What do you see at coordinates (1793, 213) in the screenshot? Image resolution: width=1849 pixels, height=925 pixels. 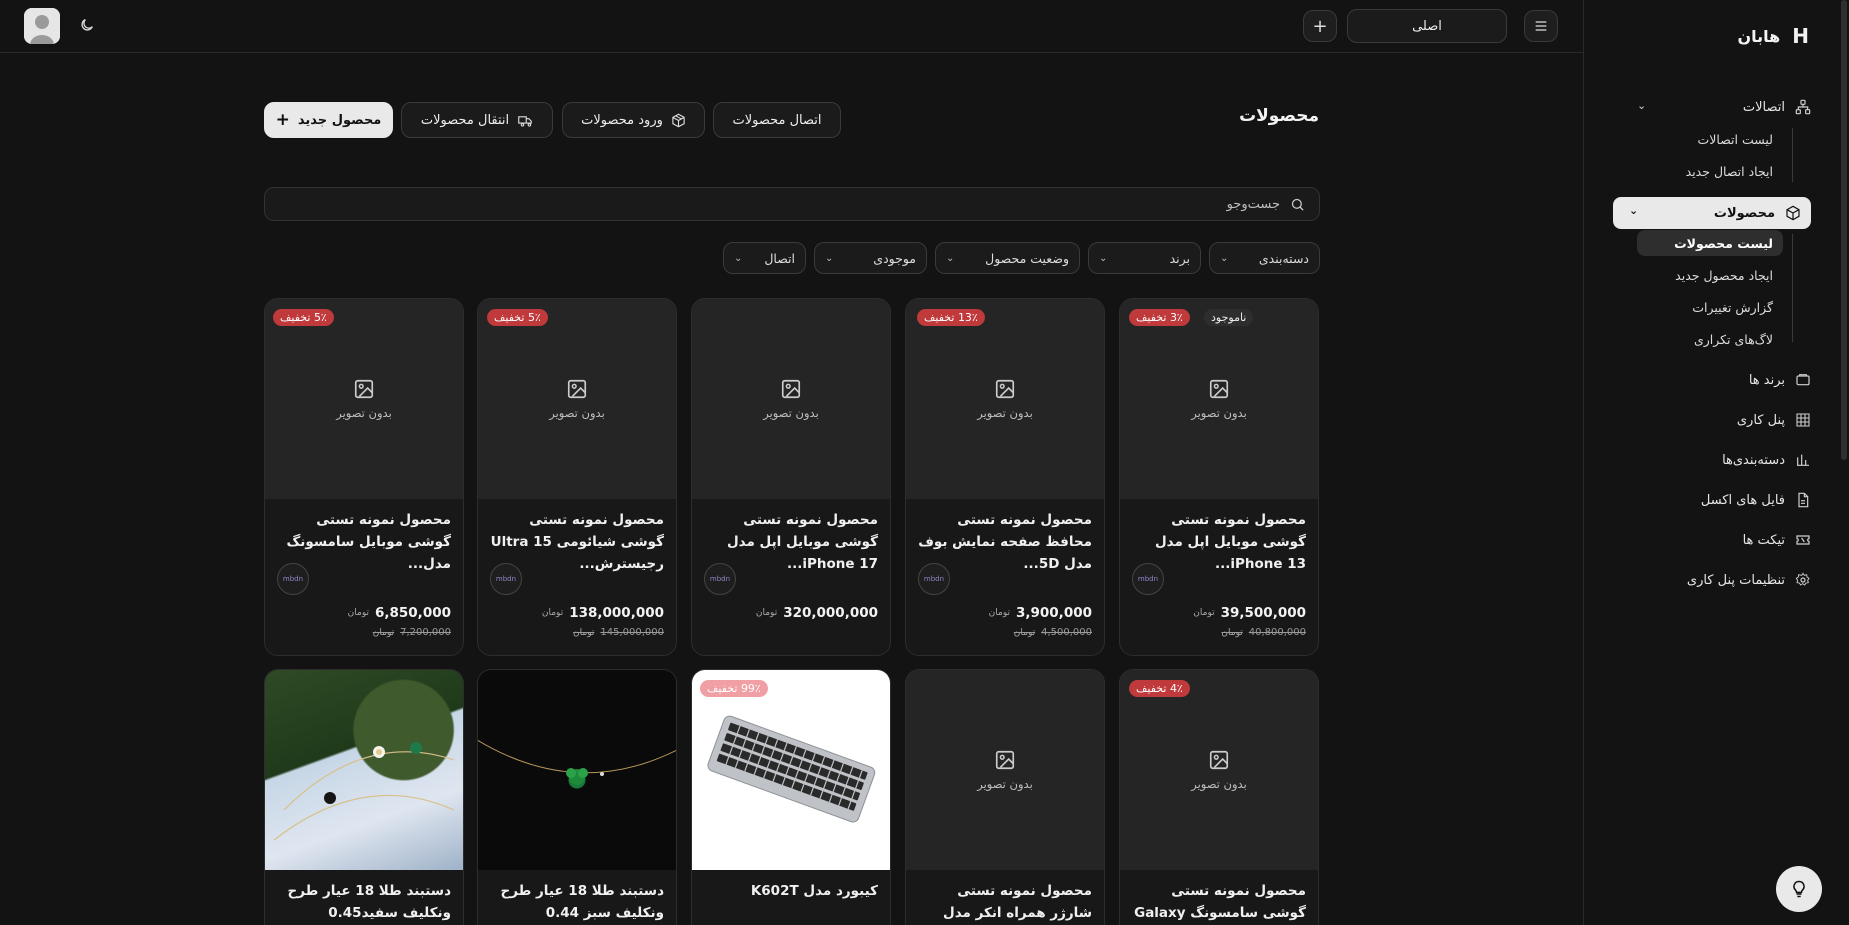 I see `box-icon` at bounding box center [1793, 213].